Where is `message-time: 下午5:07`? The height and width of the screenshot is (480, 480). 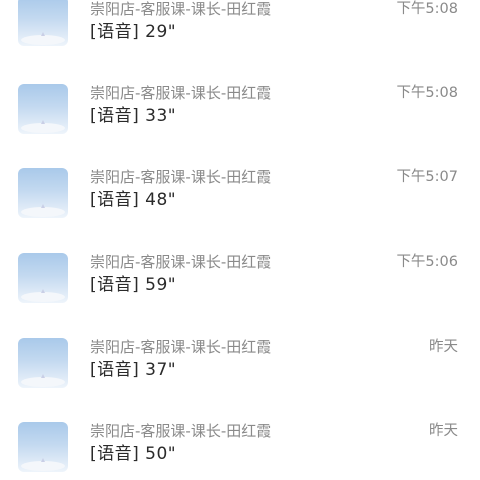 message-time: 下午5:07 is located at coordinates (427, 177).